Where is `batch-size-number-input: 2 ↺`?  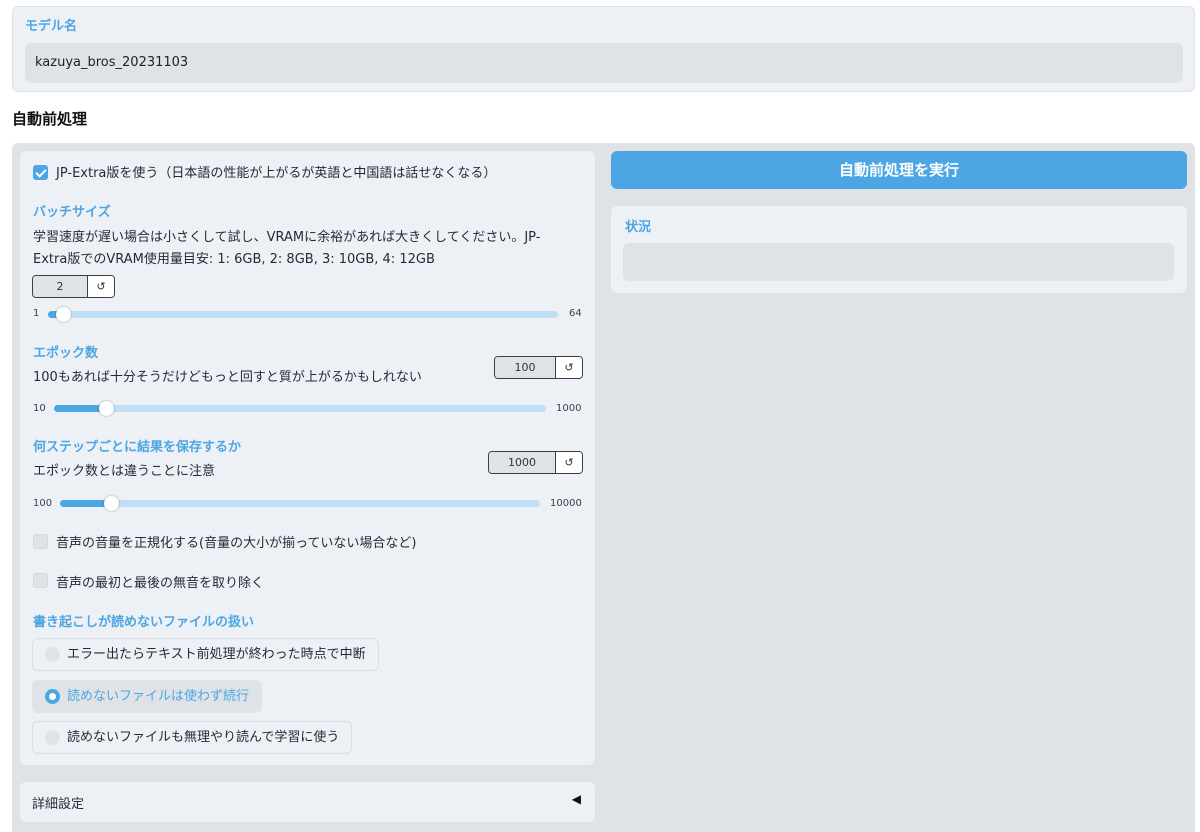
batch-size-number-input: 2 ↺ is located at coordinates (73, 286).